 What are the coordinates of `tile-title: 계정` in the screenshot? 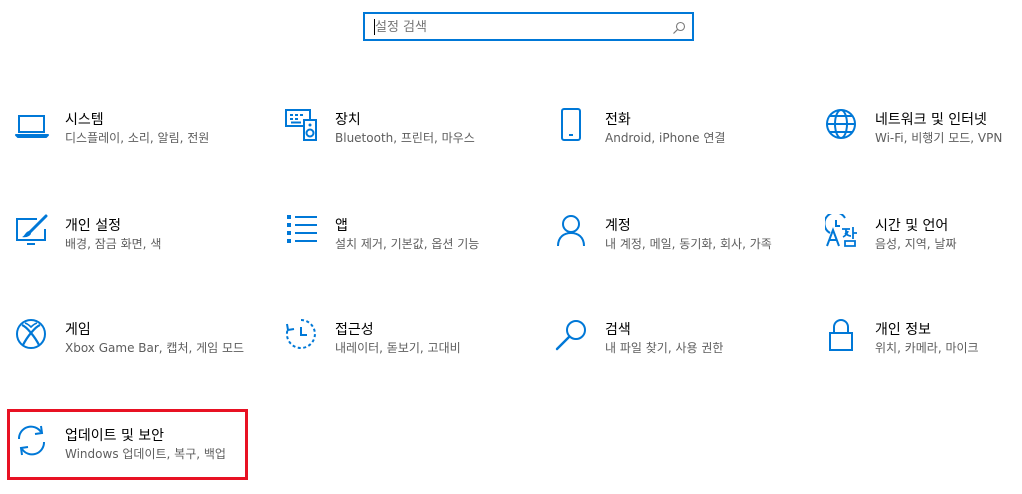 It's located at (618, 226).